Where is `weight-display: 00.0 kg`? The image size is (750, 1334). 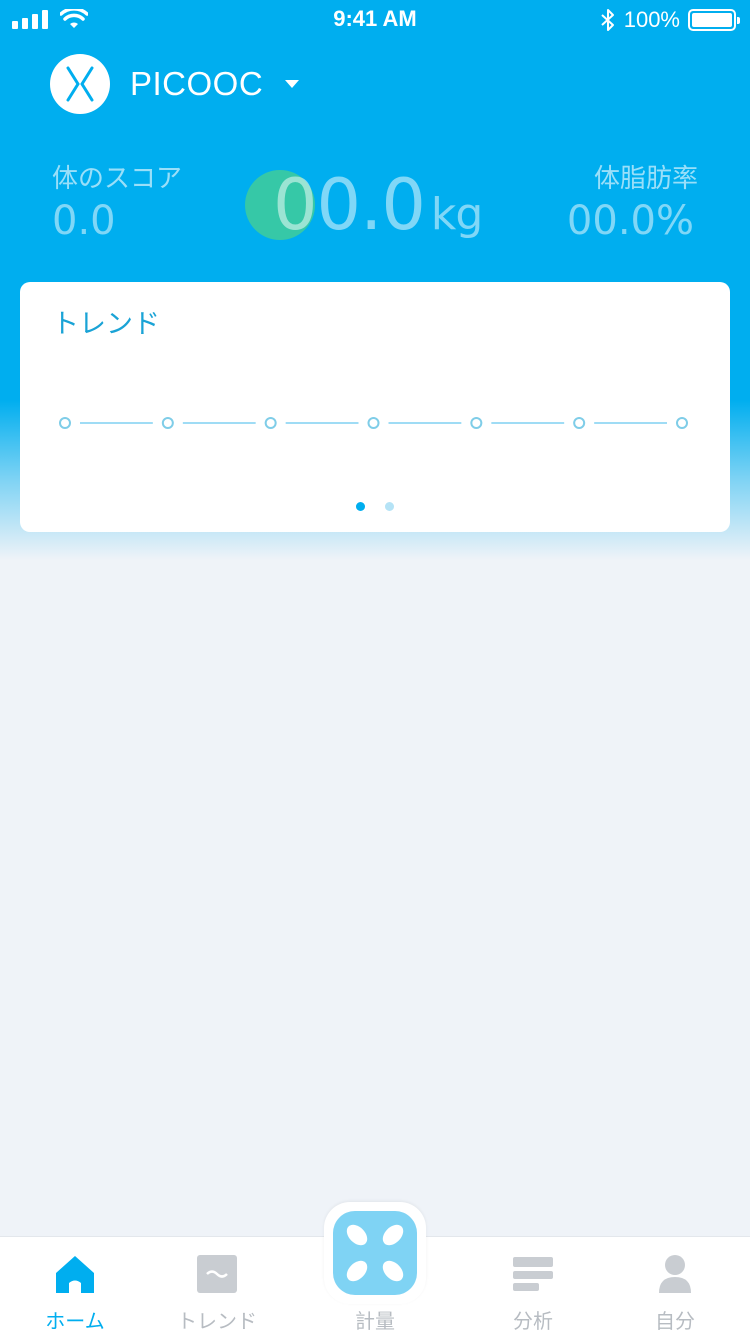
weight-display: 00.0 kg is located at coordinates (365, 205).